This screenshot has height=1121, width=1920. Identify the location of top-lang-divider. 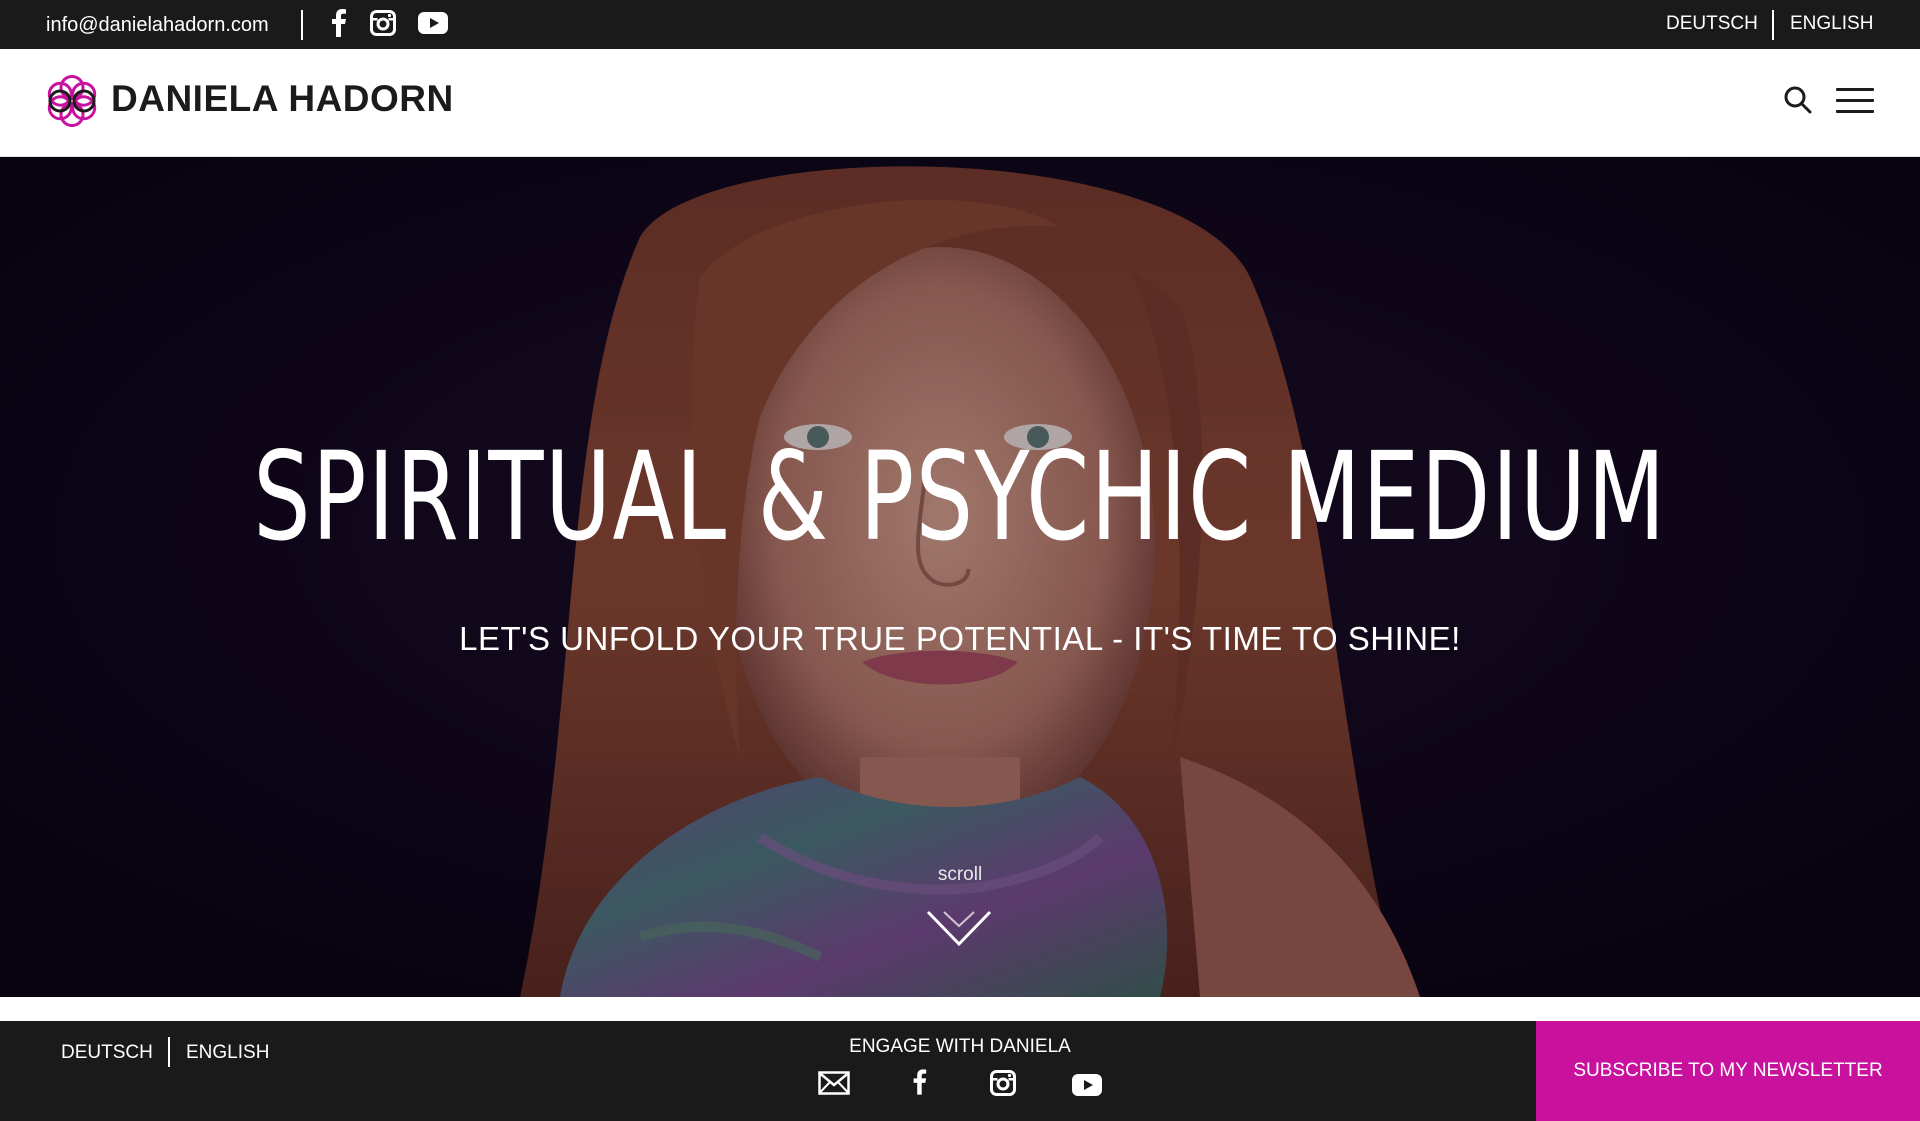
(1773, 25).